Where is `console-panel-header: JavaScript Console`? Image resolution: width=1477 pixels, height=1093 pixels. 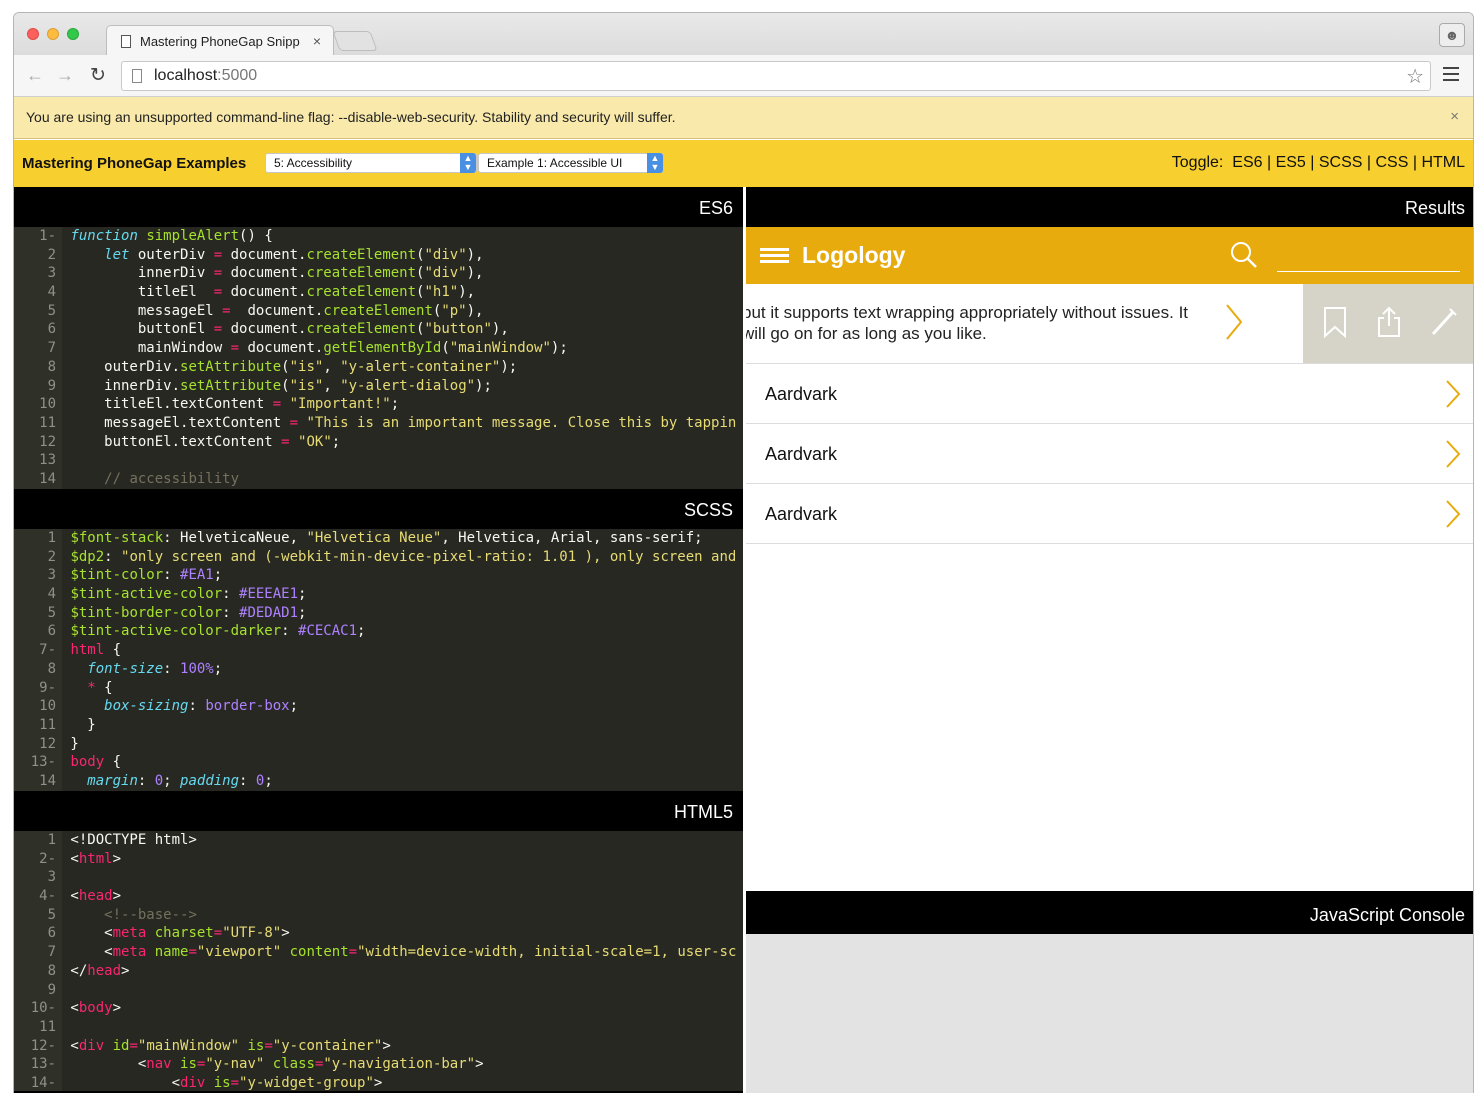 console-panel-header: JavaScript Console is located at coordinates (1109, 912).